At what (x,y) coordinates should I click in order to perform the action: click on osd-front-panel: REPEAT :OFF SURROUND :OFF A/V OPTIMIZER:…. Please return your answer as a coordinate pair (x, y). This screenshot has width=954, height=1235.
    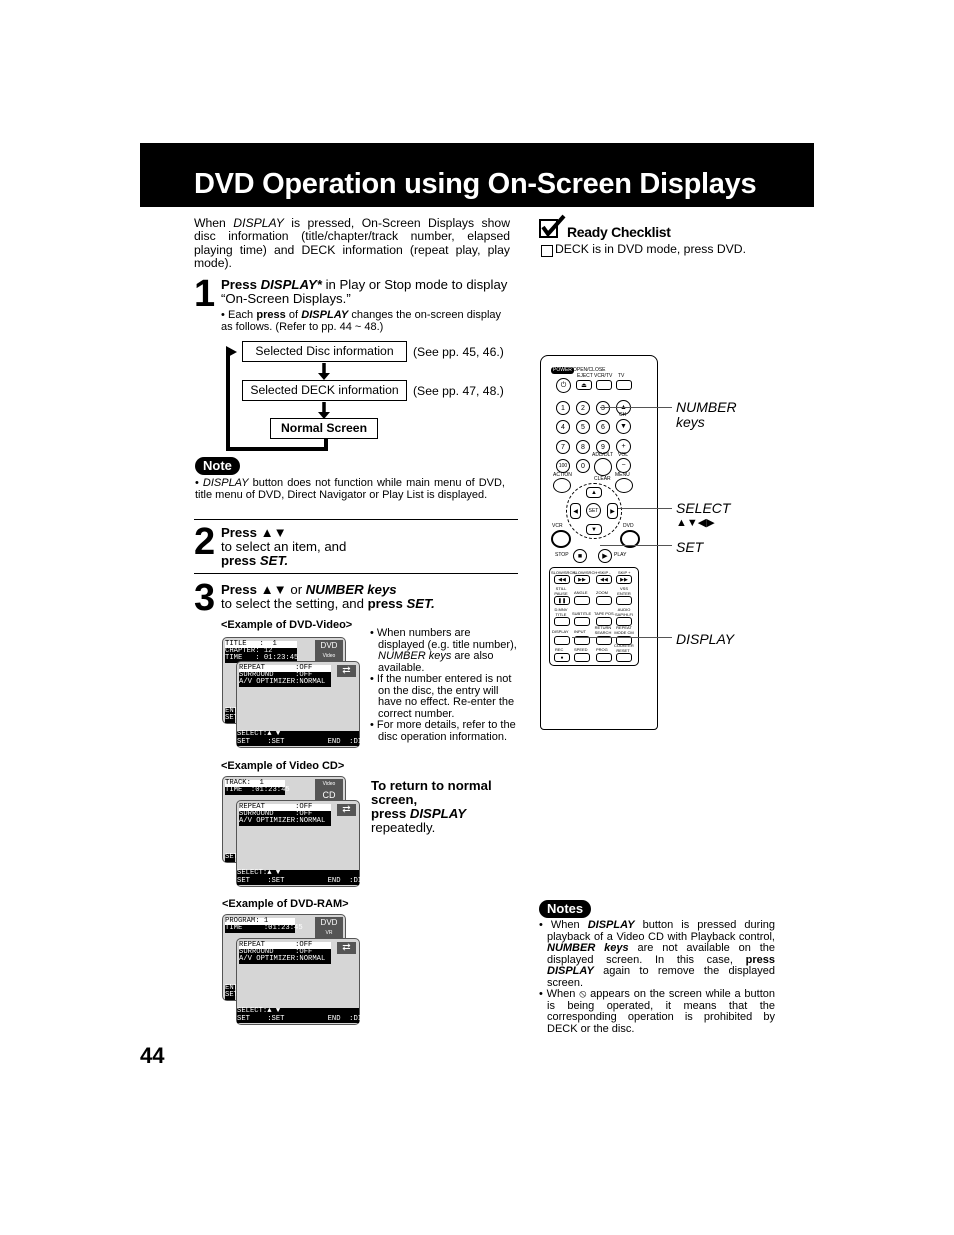
    Looking at the image, I should click on (310, 981).